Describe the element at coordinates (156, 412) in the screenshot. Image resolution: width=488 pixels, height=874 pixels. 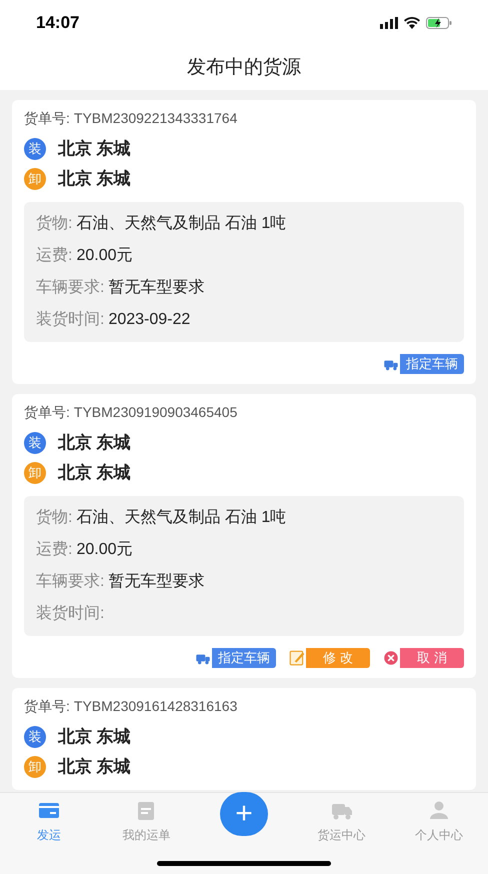
I see `order-number: TYBM2309190903465405` at that location.